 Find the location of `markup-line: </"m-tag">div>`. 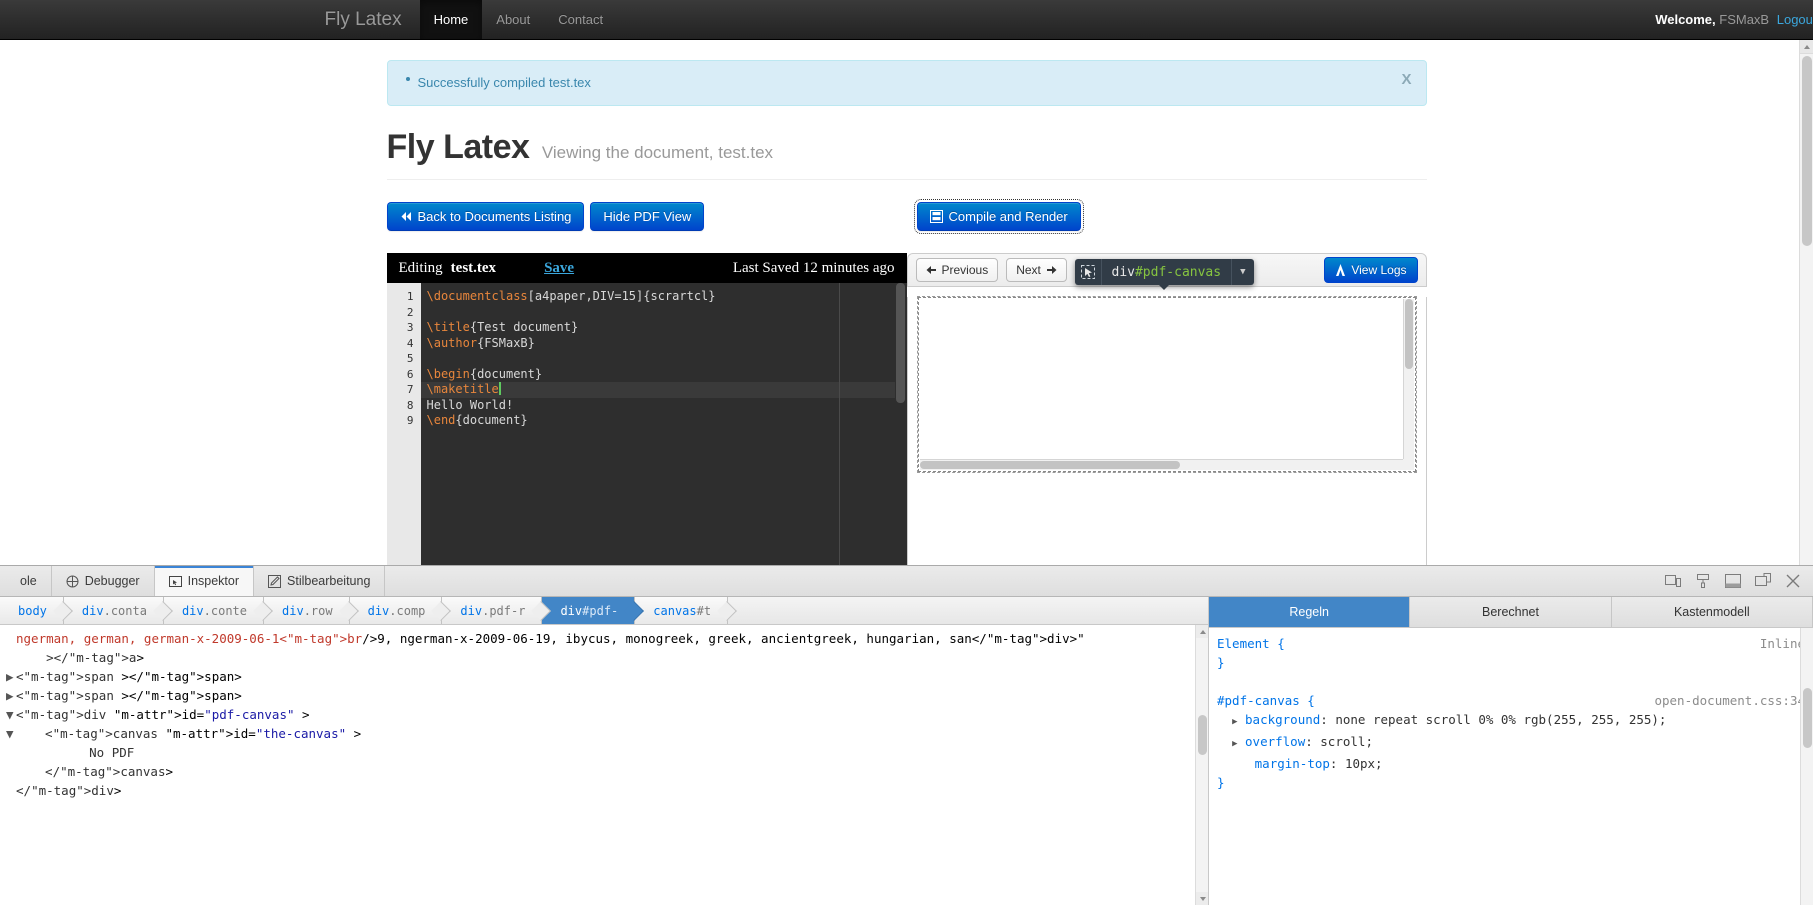

markup-line: </"m-tag">div> is located at coordinates (604, 790).